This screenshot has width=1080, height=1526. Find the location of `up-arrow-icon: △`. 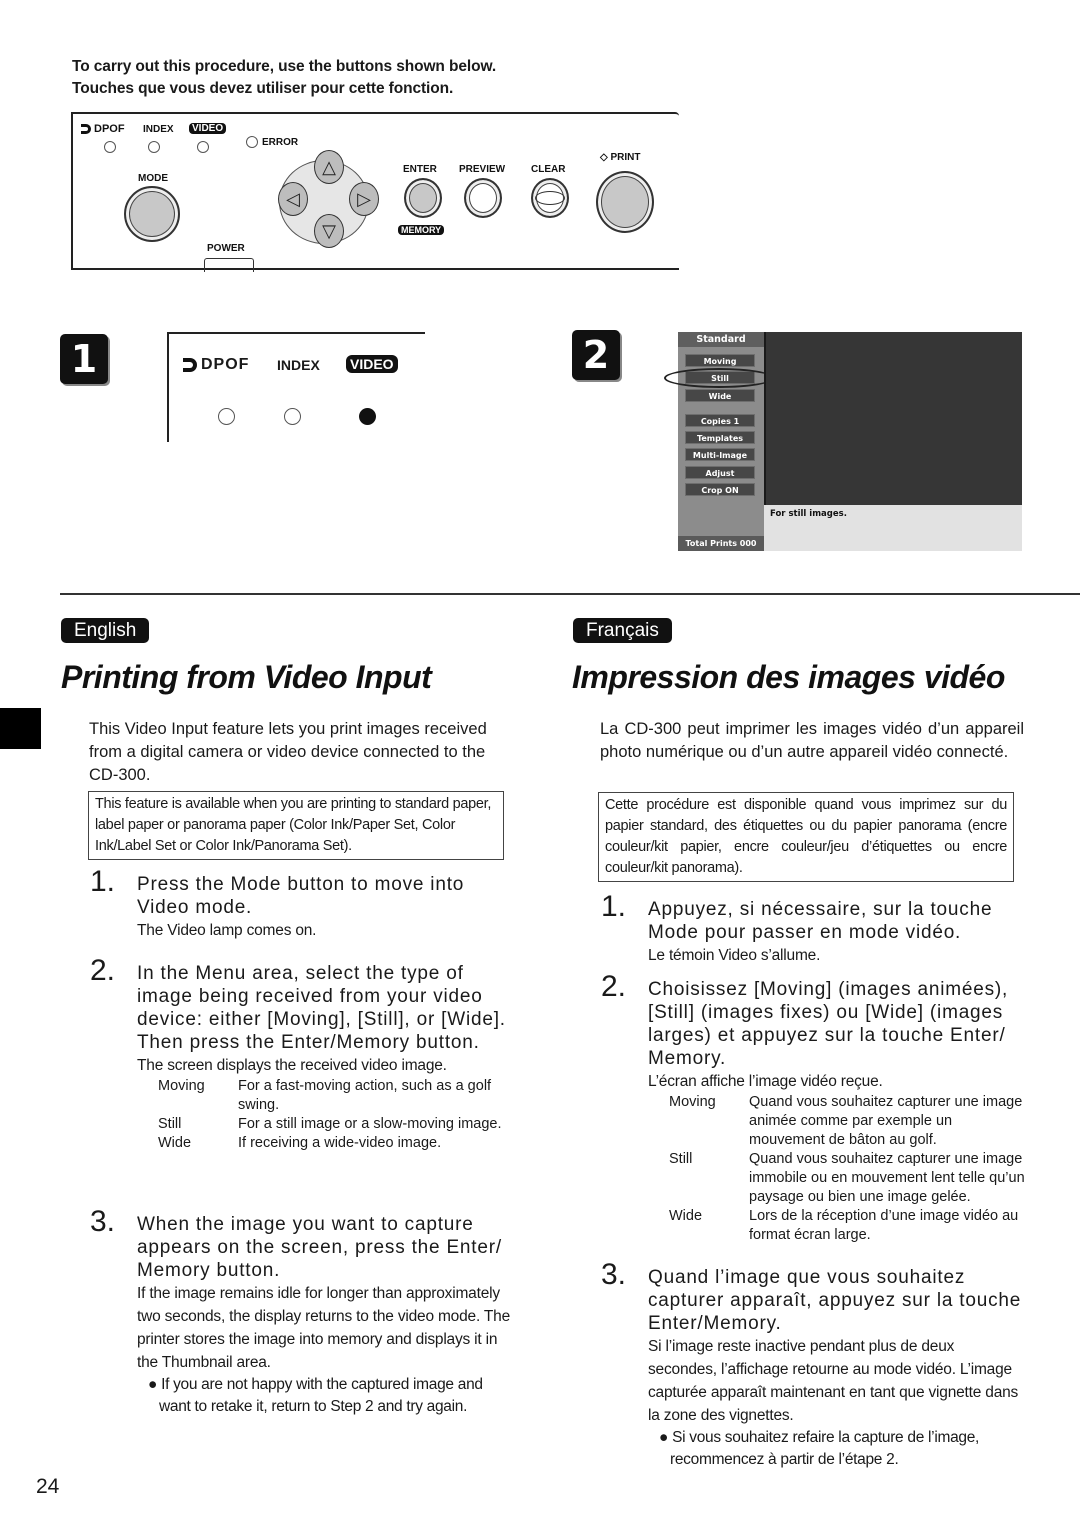

up-arrow-icon: △ is located at coordinates (329, 166).